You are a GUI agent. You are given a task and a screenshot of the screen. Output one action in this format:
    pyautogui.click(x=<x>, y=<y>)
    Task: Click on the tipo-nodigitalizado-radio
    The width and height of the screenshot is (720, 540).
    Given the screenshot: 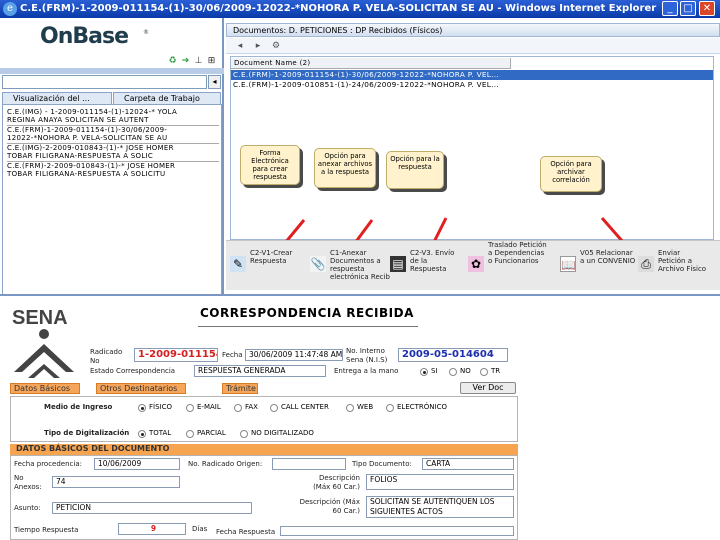 What is the action you would take?
    pyautogui.click(x=244, y=434)
    